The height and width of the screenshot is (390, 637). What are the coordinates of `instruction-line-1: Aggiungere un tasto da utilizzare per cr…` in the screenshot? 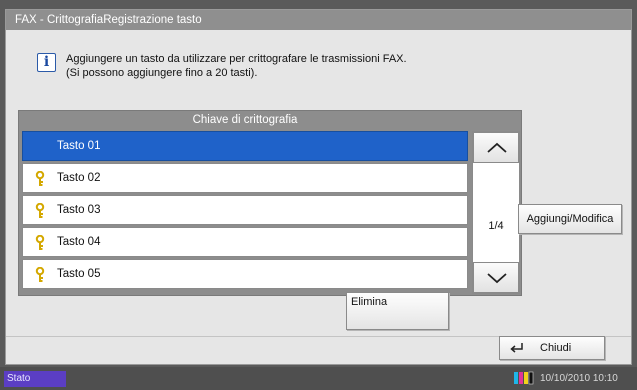 It's located at (236, 59).